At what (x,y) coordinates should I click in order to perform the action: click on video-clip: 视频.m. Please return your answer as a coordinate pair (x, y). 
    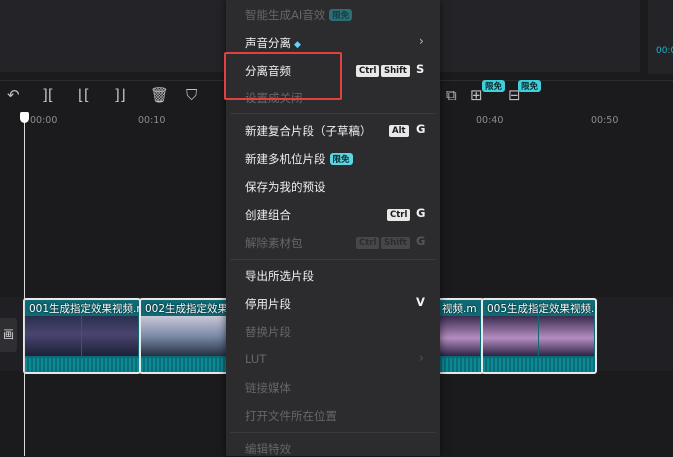
    Looking at the image, I should click on (460, 336).